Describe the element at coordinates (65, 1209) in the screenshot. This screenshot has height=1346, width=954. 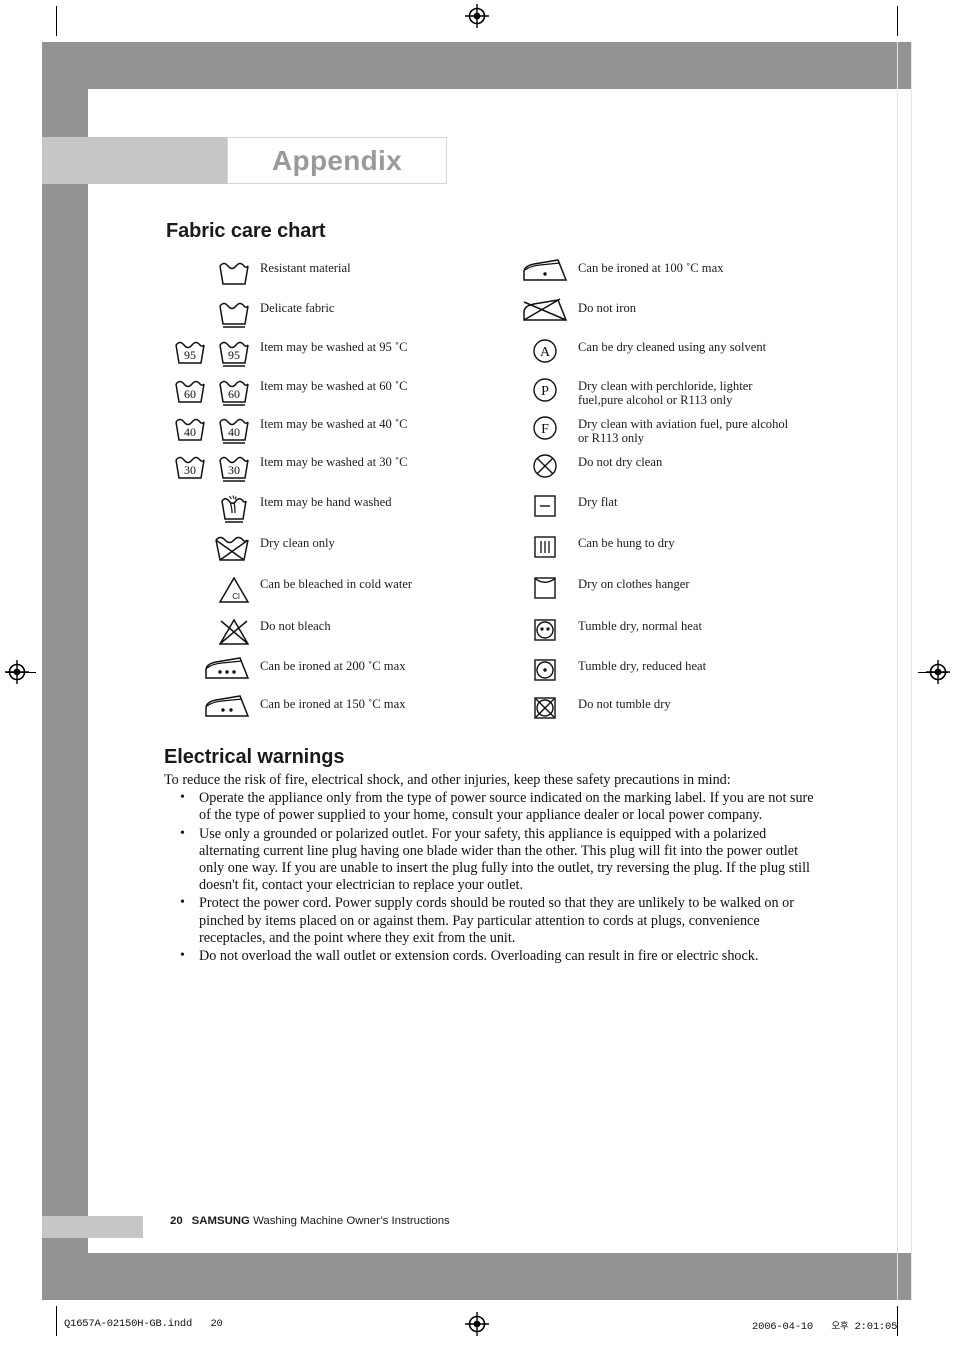
I see `footer-tab-upper` at that location.